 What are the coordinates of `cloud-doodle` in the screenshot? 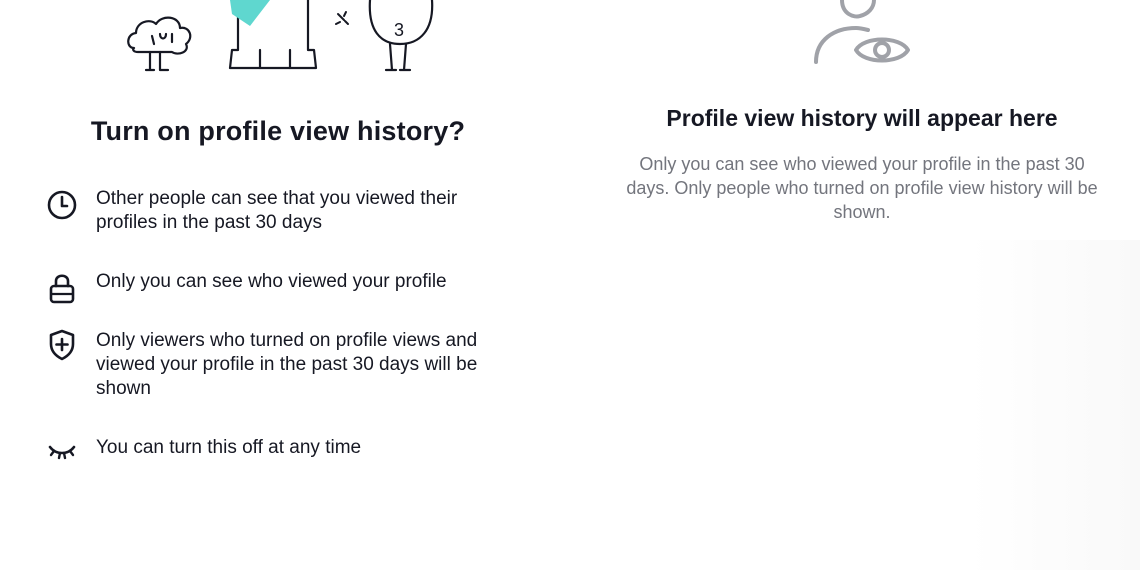 It's located at (159, 44).